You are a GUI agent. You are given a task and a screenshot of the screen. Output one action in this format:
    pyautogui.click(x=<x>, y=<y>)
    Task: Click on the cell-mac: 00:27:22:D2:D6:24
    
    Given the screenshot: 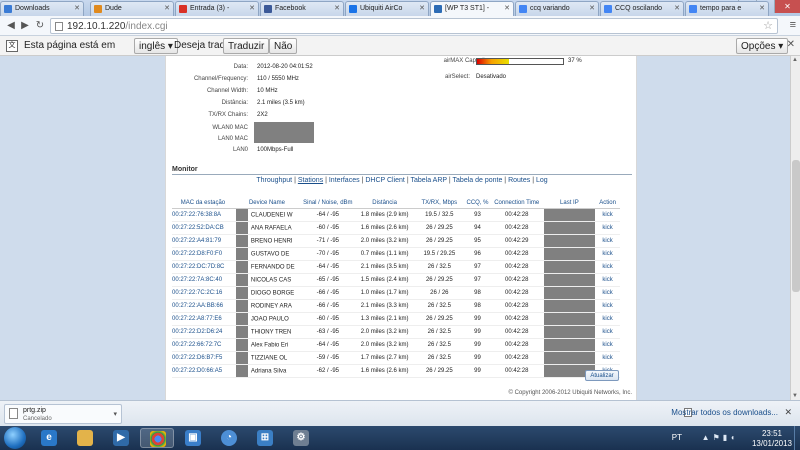 What is the action you would take?
    pyautogui.click(x=203, y=332)
    